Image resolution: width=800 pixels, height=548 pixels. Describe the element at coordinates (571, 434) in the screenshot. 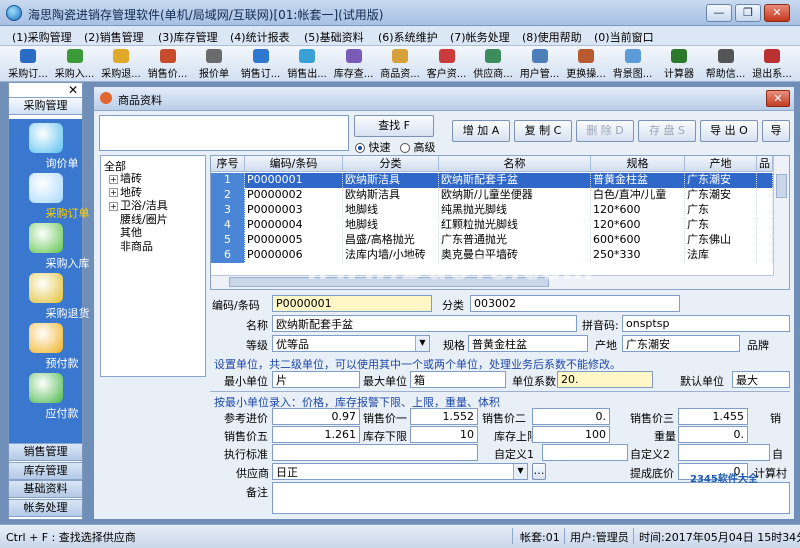

I see `stock-high-field` at that location.